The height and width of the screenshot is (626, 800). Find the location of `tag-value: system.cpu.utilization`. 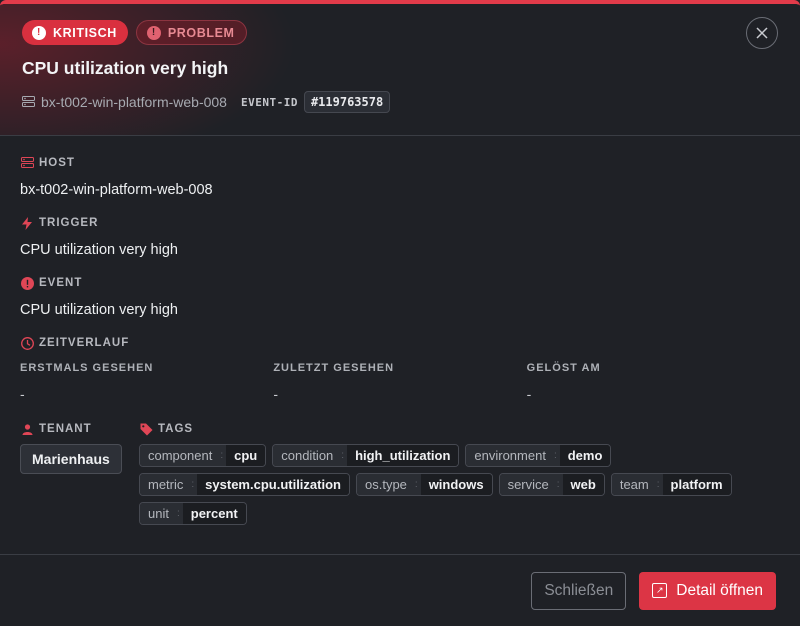

tag-value: system.cpu.utilization is located at coordinates (273, 484).